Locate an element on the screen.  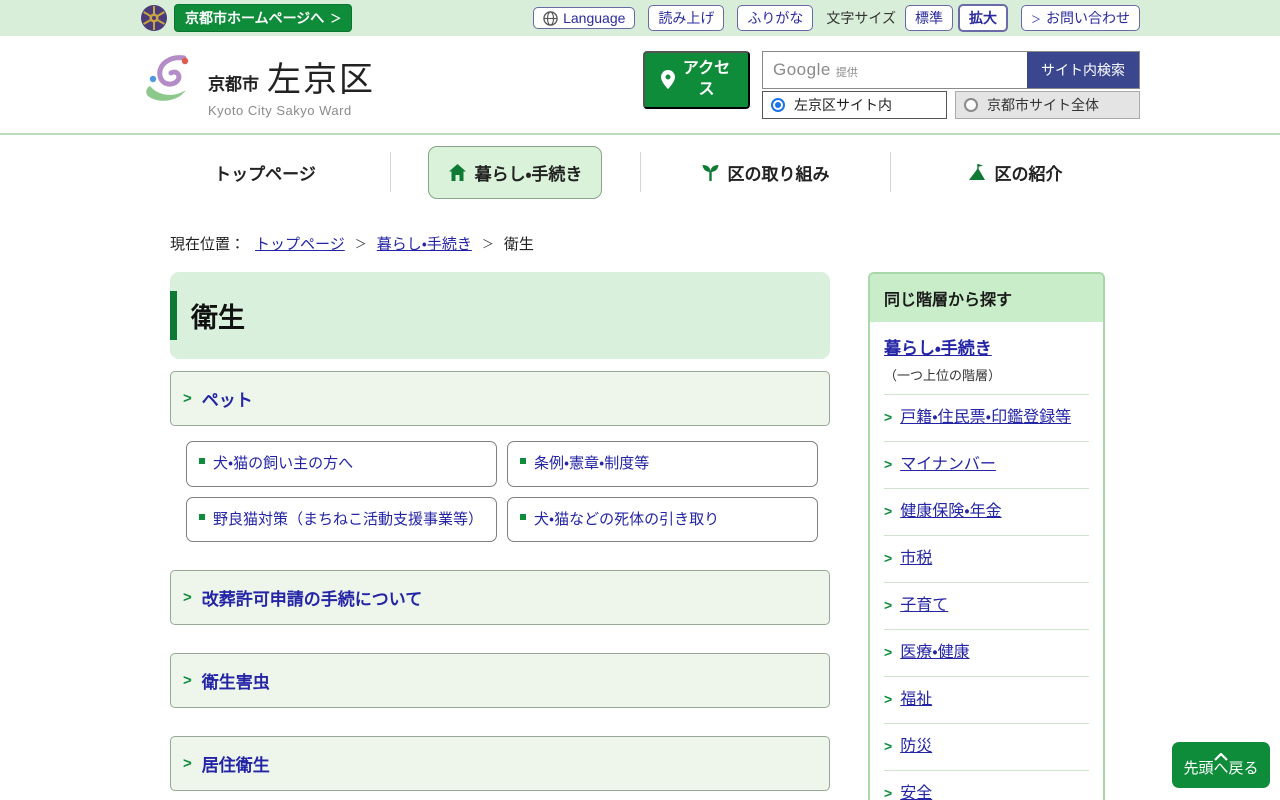
kyoto-city-emblem-icon is located at coordinates (154, 18).